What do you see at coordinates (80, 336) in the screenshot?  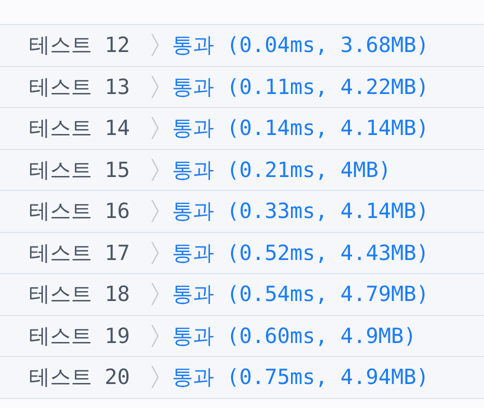 I see `test-label: 테스트 19` at bounding box center [80, 336].